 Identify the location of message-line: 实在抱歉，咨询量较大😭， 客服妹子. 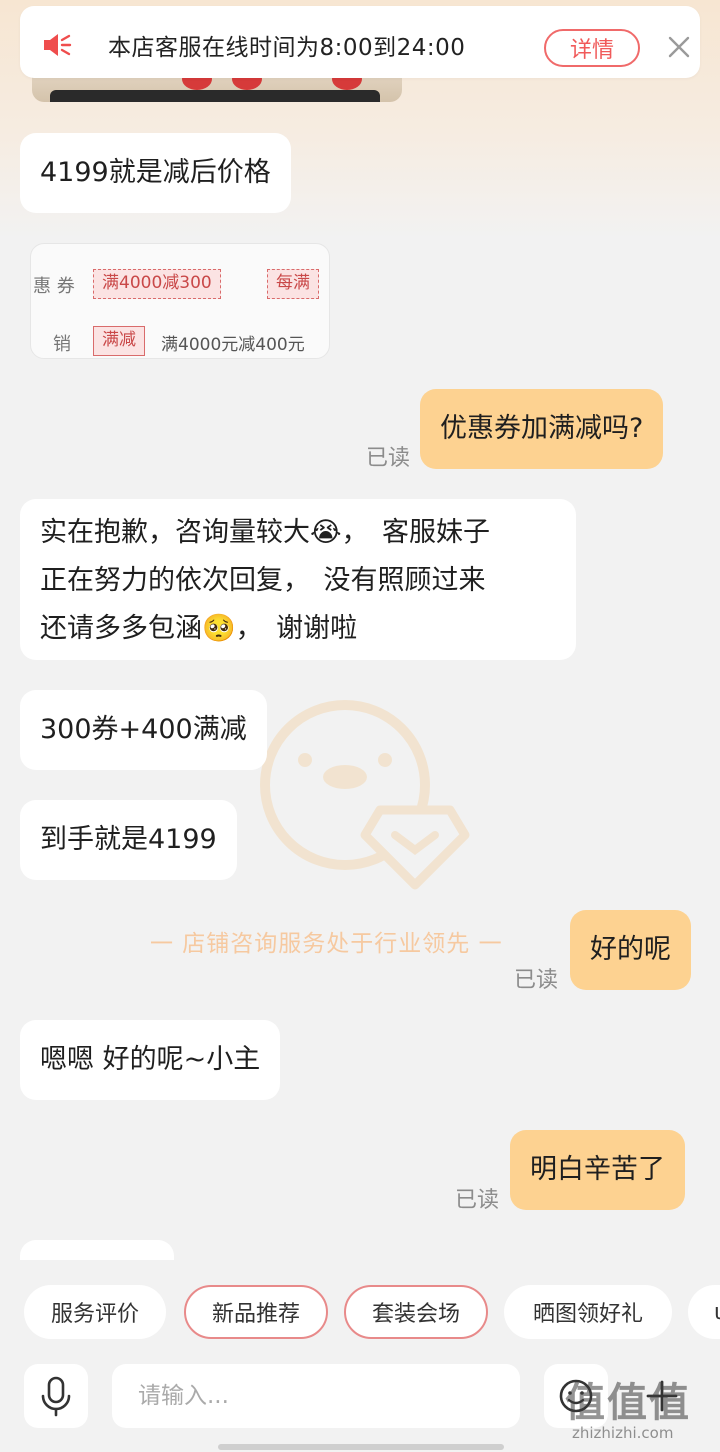
(265, 532).